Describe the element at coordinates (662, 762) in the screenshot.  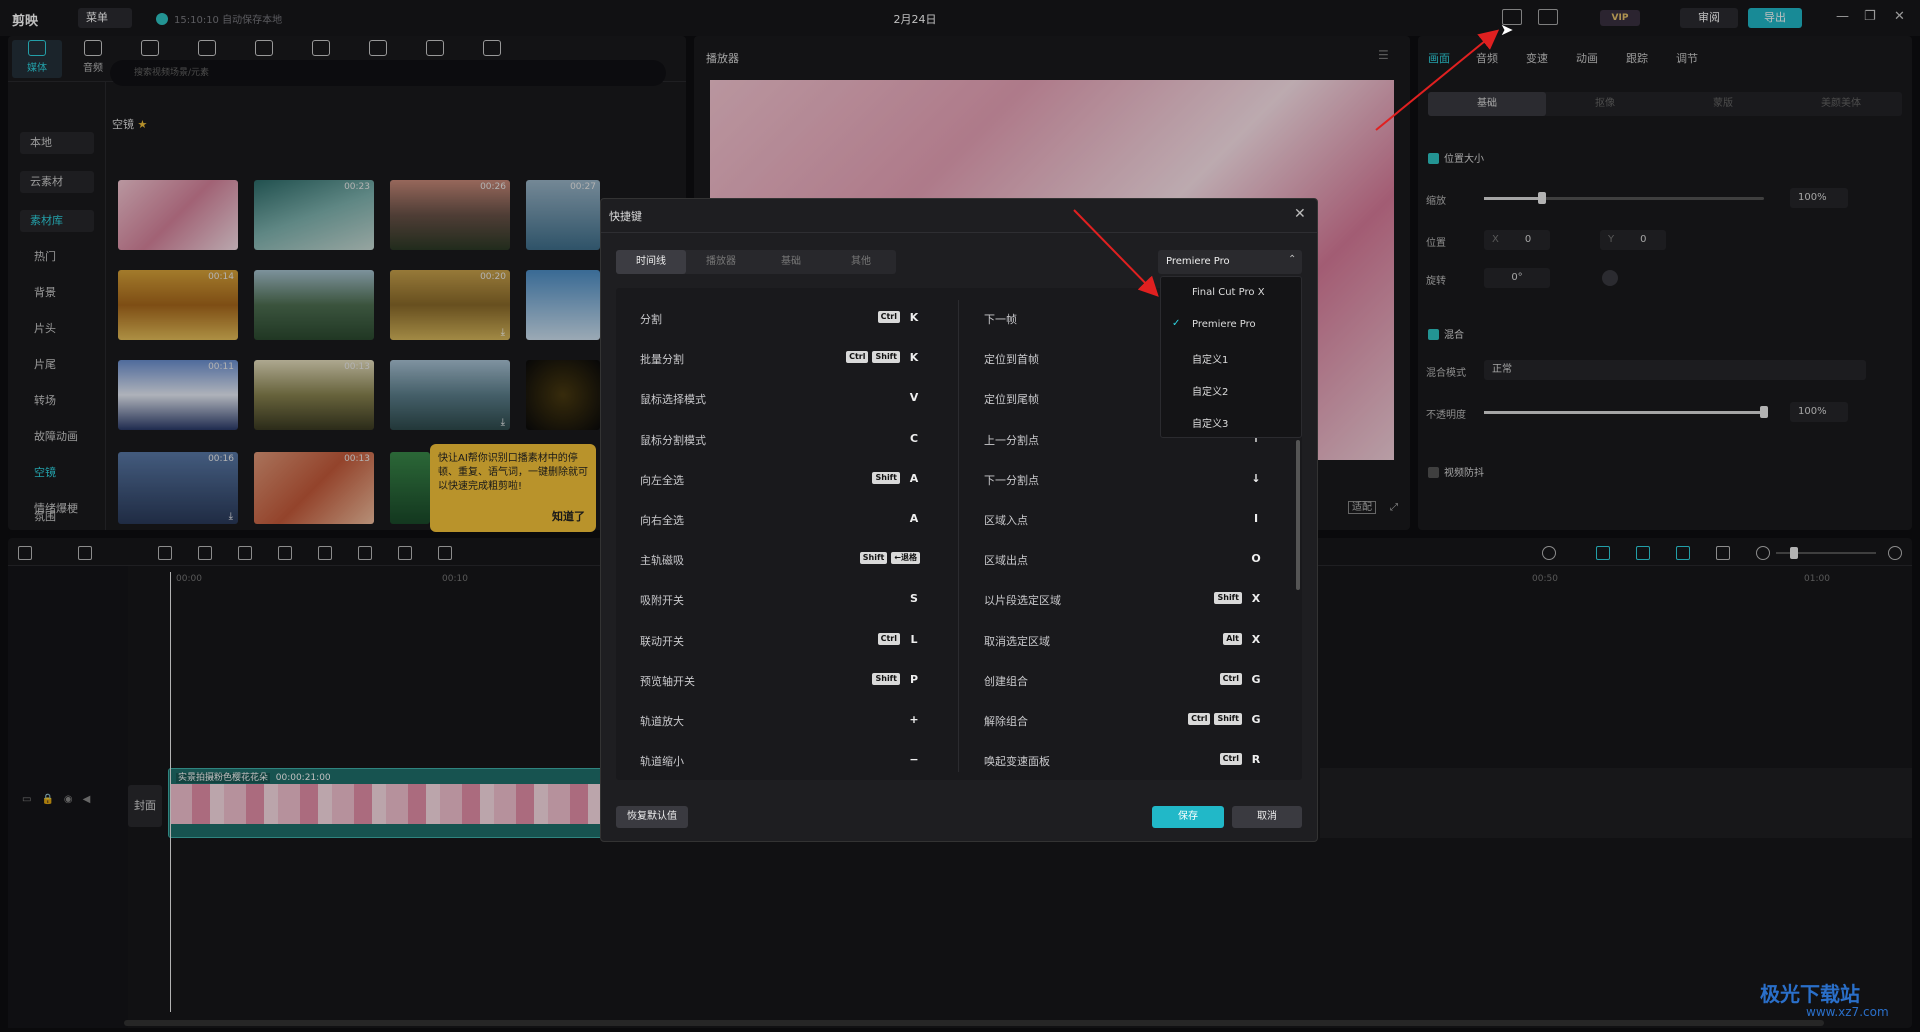
I see `shortcut-label: 轨道缩小` at that location.